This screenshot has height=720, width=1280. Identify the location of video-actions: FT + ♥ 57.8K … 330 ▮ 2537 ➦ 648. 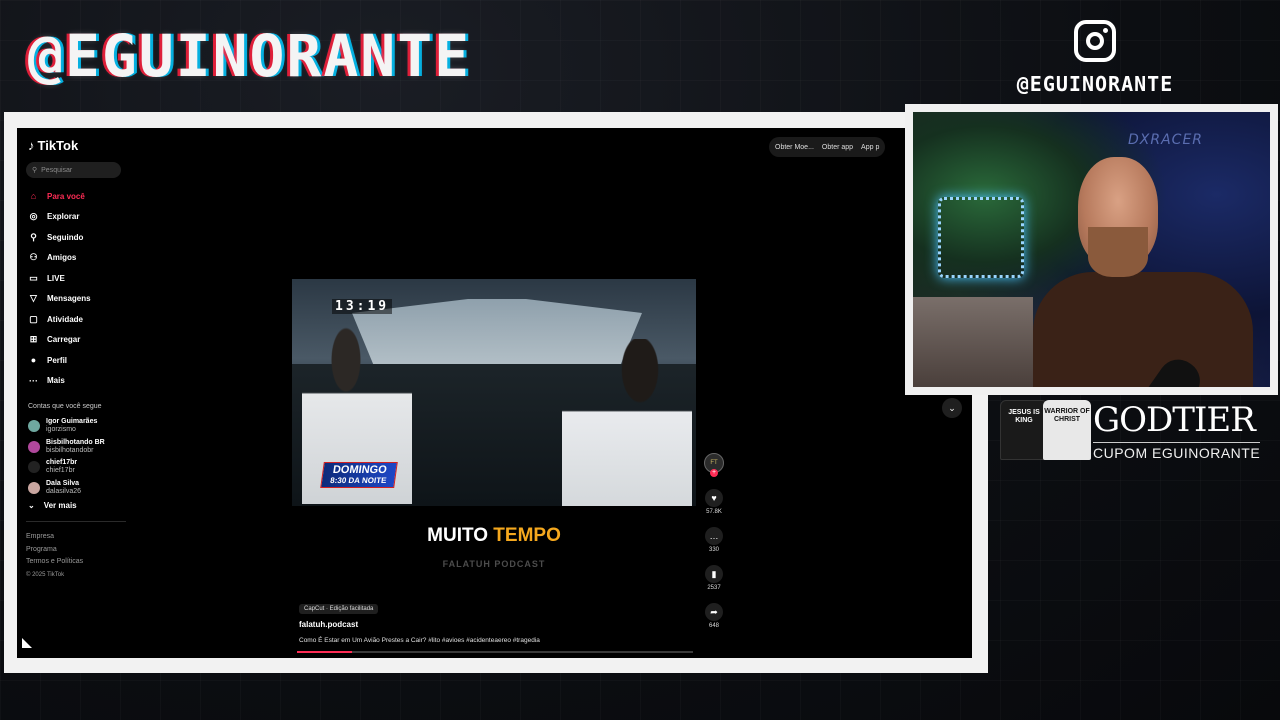
(714, 541).